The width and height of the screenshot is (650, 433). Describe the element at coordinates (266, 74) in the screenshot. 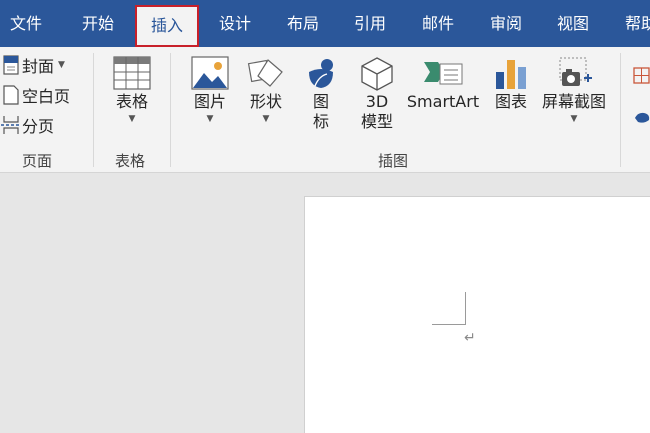

I see `shapes-icon` at that location.